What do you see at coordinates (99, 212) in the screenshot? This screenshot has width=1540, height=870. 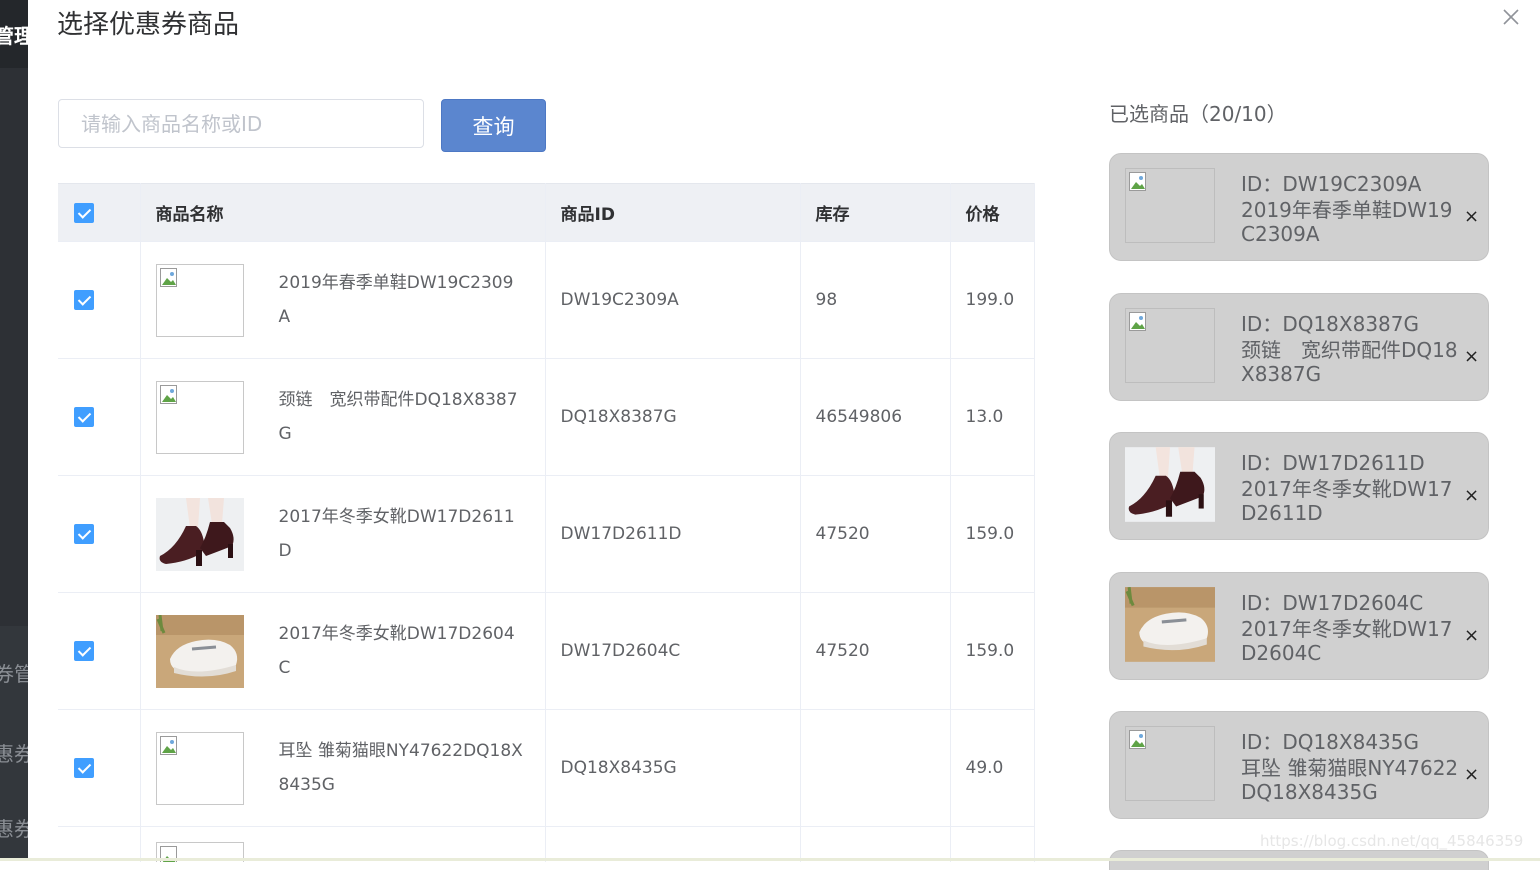 I see `select-all-cell` at bounding box center [99, 212].